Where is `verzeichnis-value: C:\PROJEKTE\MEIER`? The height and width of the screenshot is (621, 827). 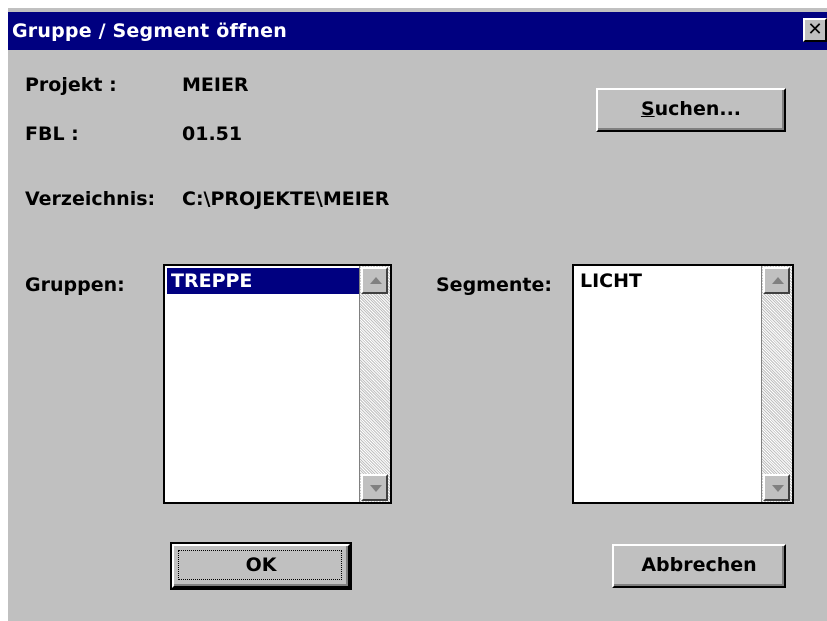 verzeichnis-value: C:\PROJEKTE\MEIER is located at coordinates (286, 199).